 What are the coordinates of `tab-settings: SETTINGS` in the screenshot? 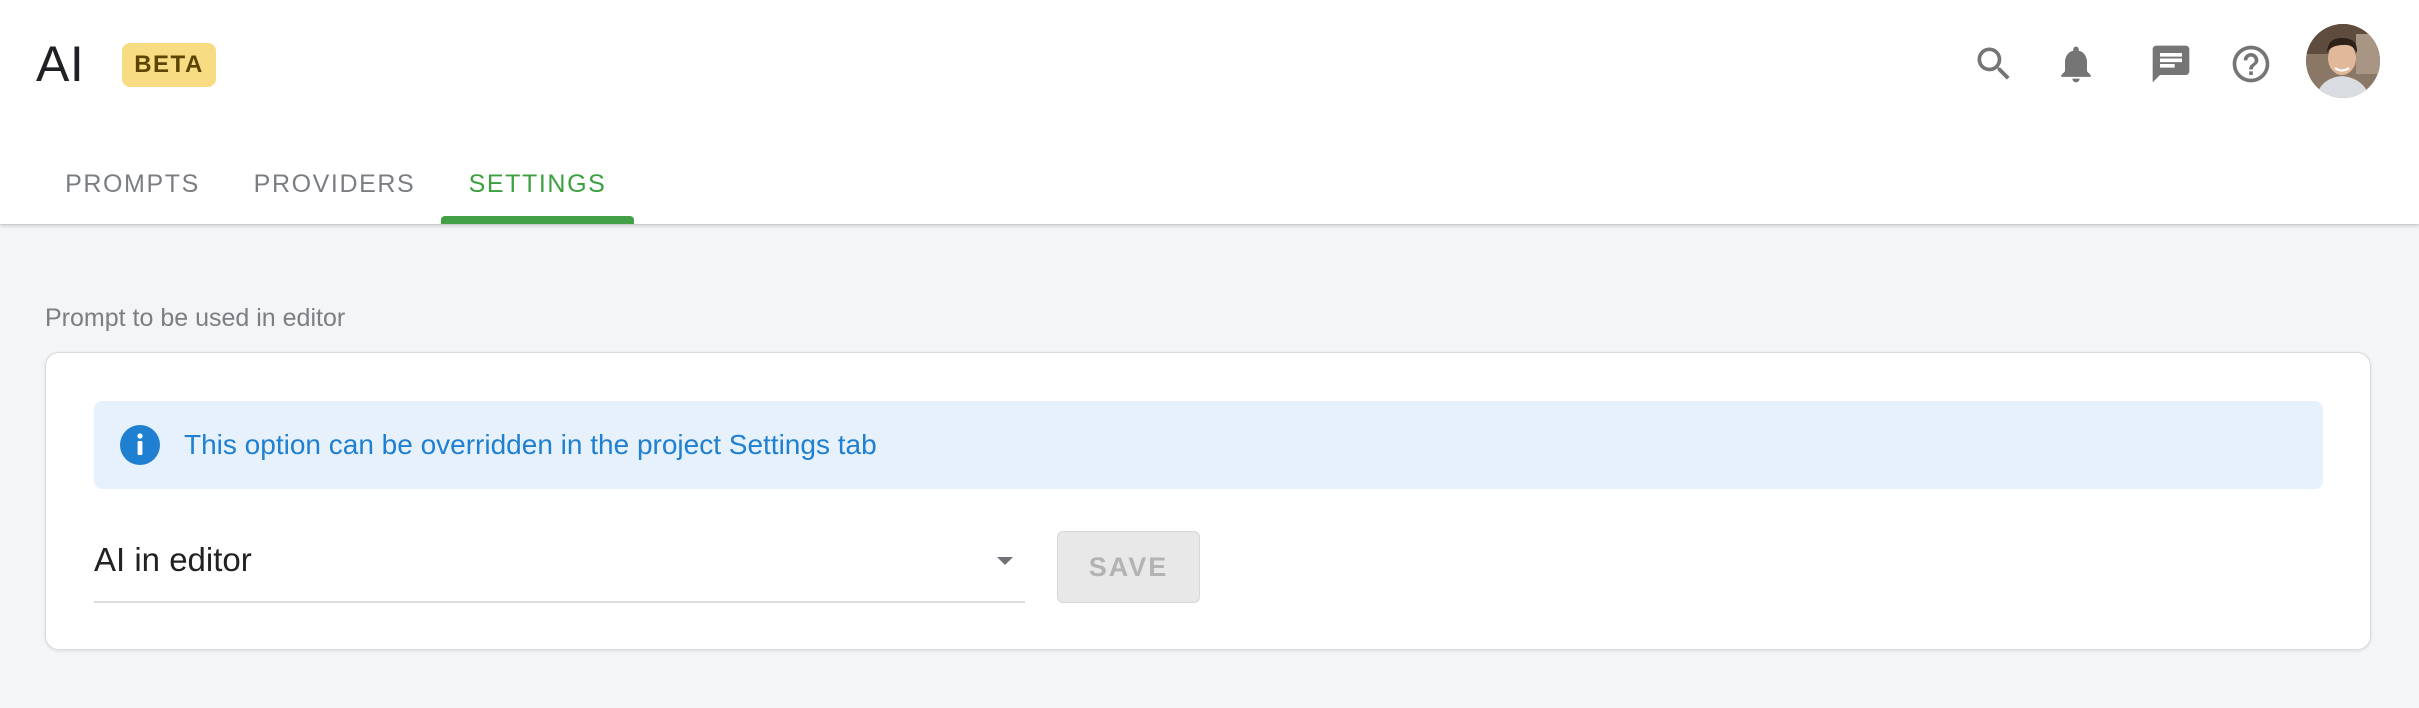 It's located at (537, 184).